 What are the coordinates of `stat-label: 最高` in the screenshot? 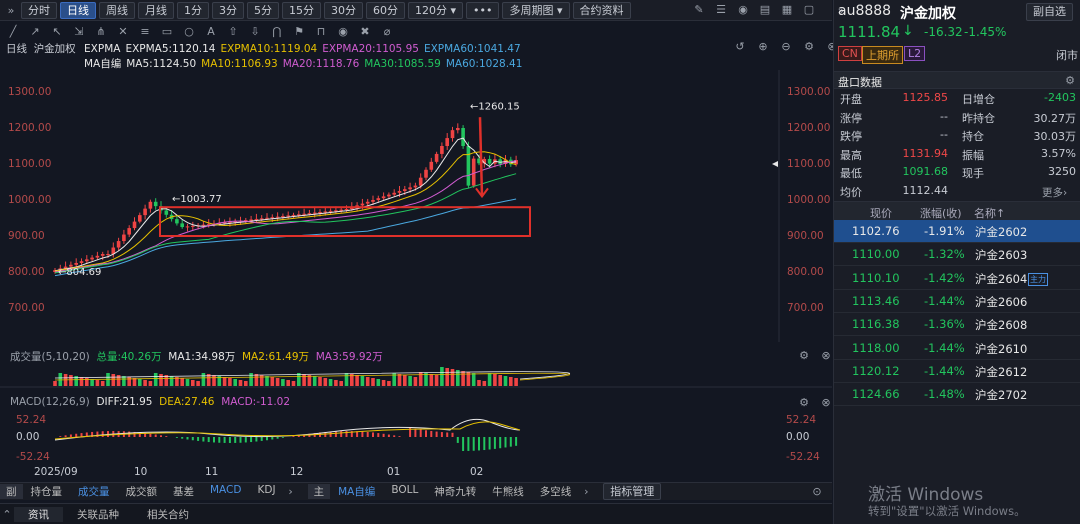 It's located at (851, 155).